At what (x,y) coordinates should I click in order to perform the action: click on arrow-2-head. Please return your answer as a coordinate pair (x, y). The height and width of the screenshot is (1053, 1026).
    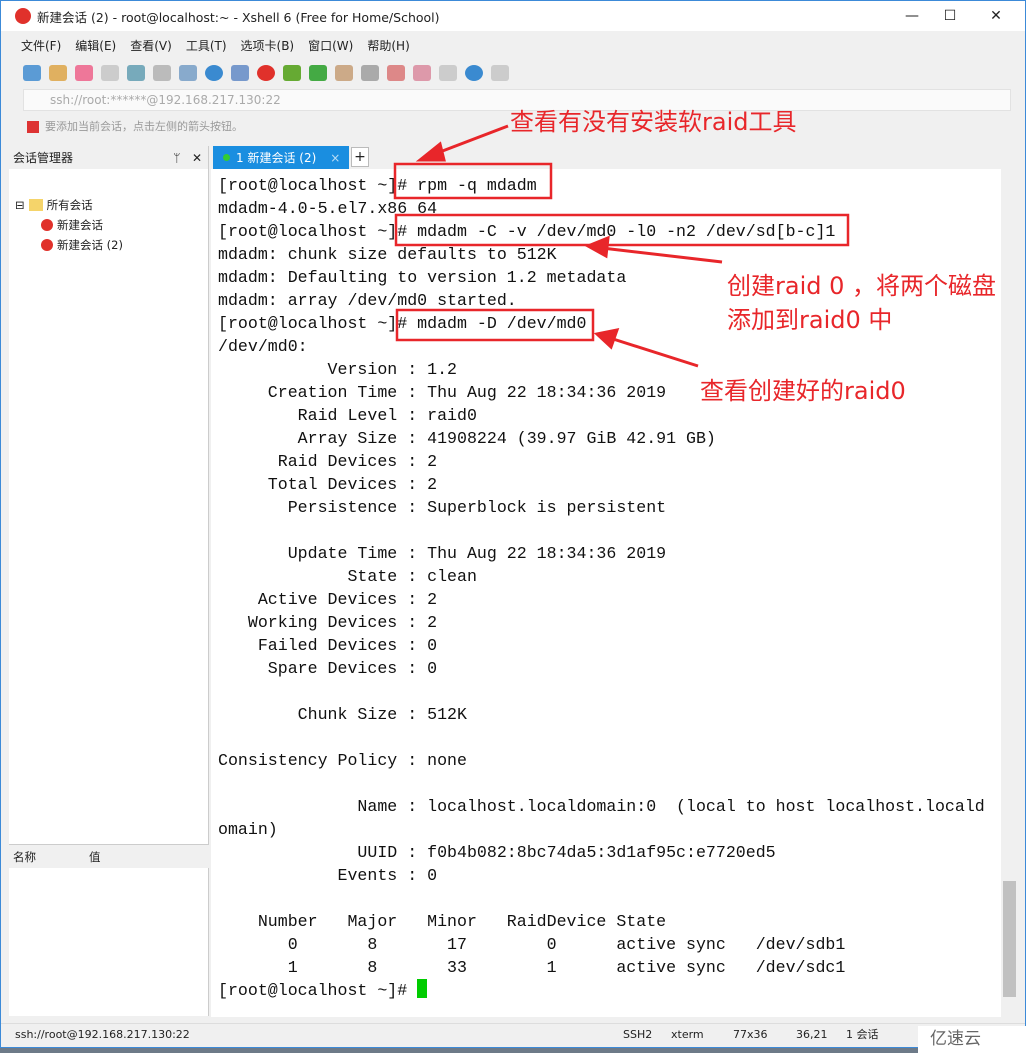
    Looking at the image, I should click on (597, 247).